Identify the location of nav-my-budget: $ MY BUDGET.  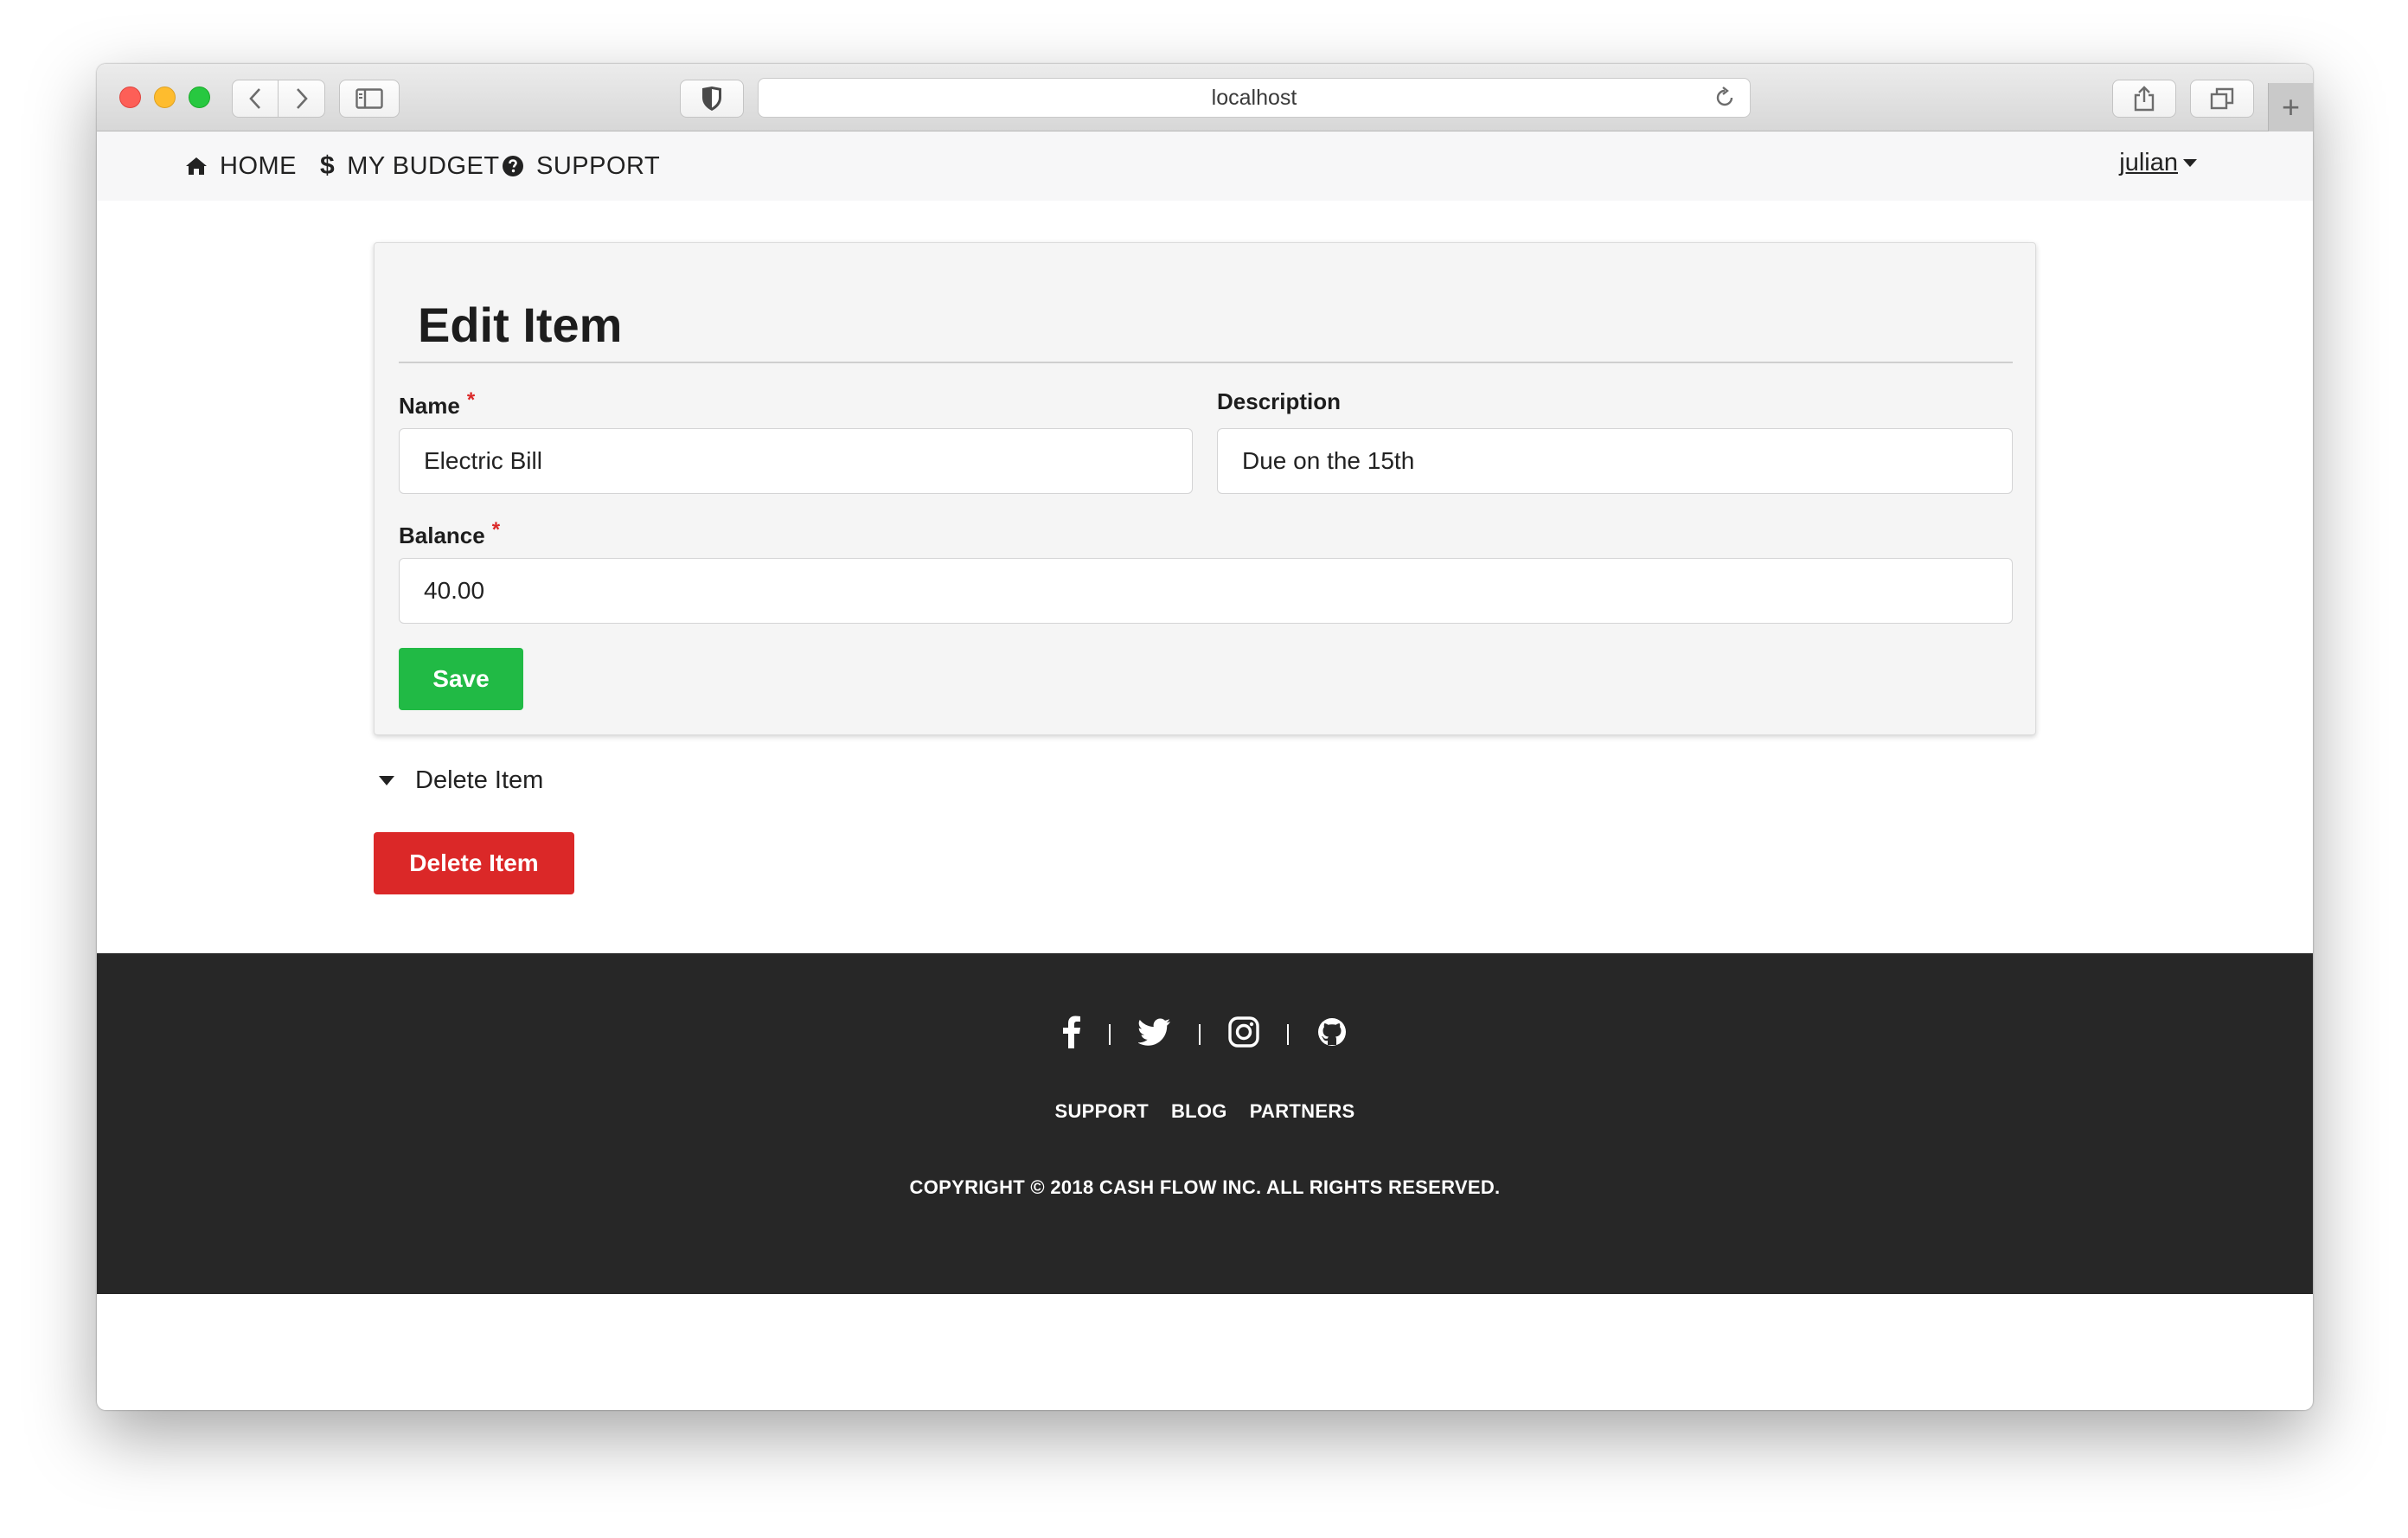
(410, 166).